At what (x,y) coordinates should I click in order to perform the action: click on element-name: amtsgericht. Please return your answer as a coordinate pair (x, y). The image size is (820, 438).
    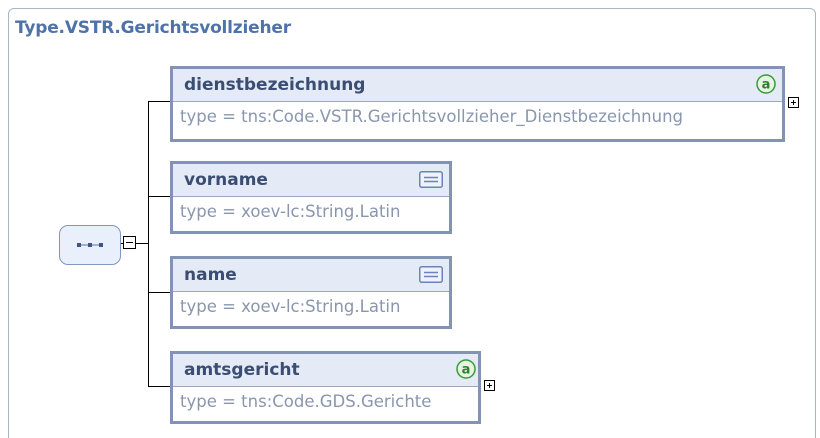
    Looking at the image, I should click on (242, 370).